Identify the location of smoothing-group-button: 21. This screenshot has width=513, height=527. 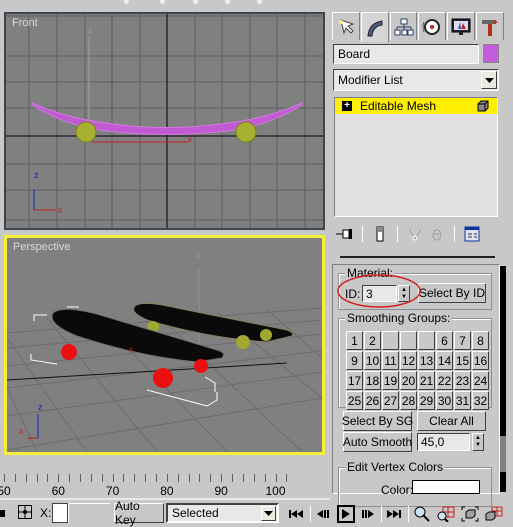
(426, 380).